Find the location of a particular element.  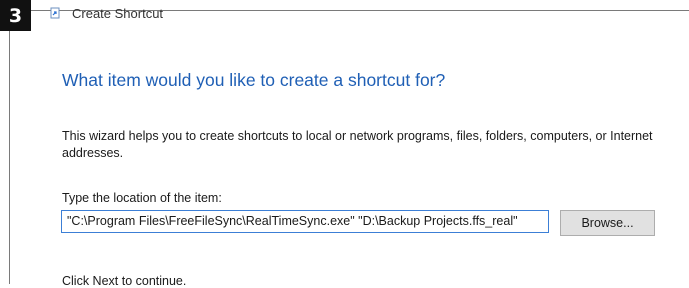

window-titlebar: Create Shortcut is located at coordinates (106, 13).